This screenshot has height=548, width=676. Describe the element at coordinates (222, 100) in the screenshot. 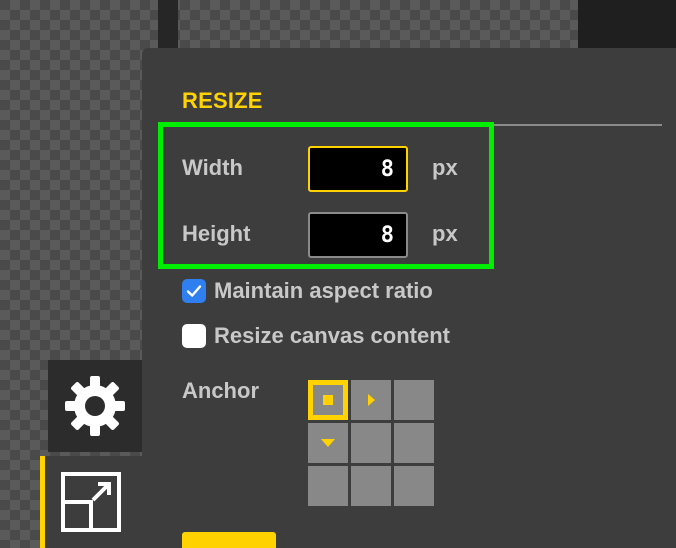

I see `panel-title: RESIZE` at that location.